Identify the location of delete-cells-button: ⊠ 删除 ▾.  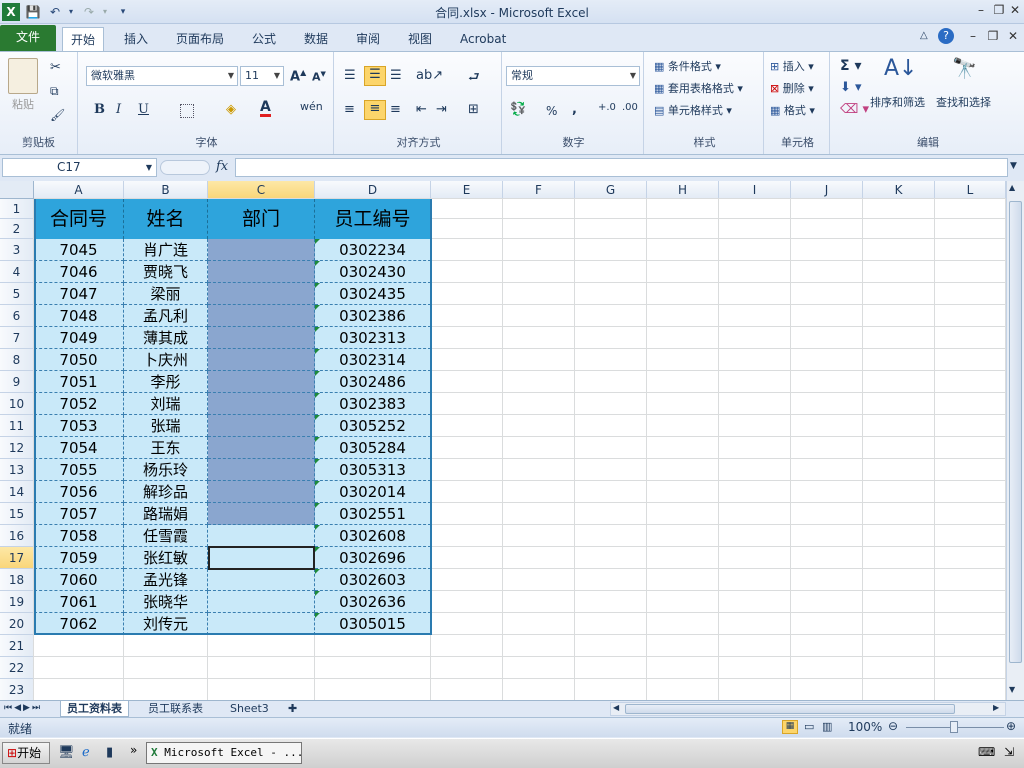
(792, 88).